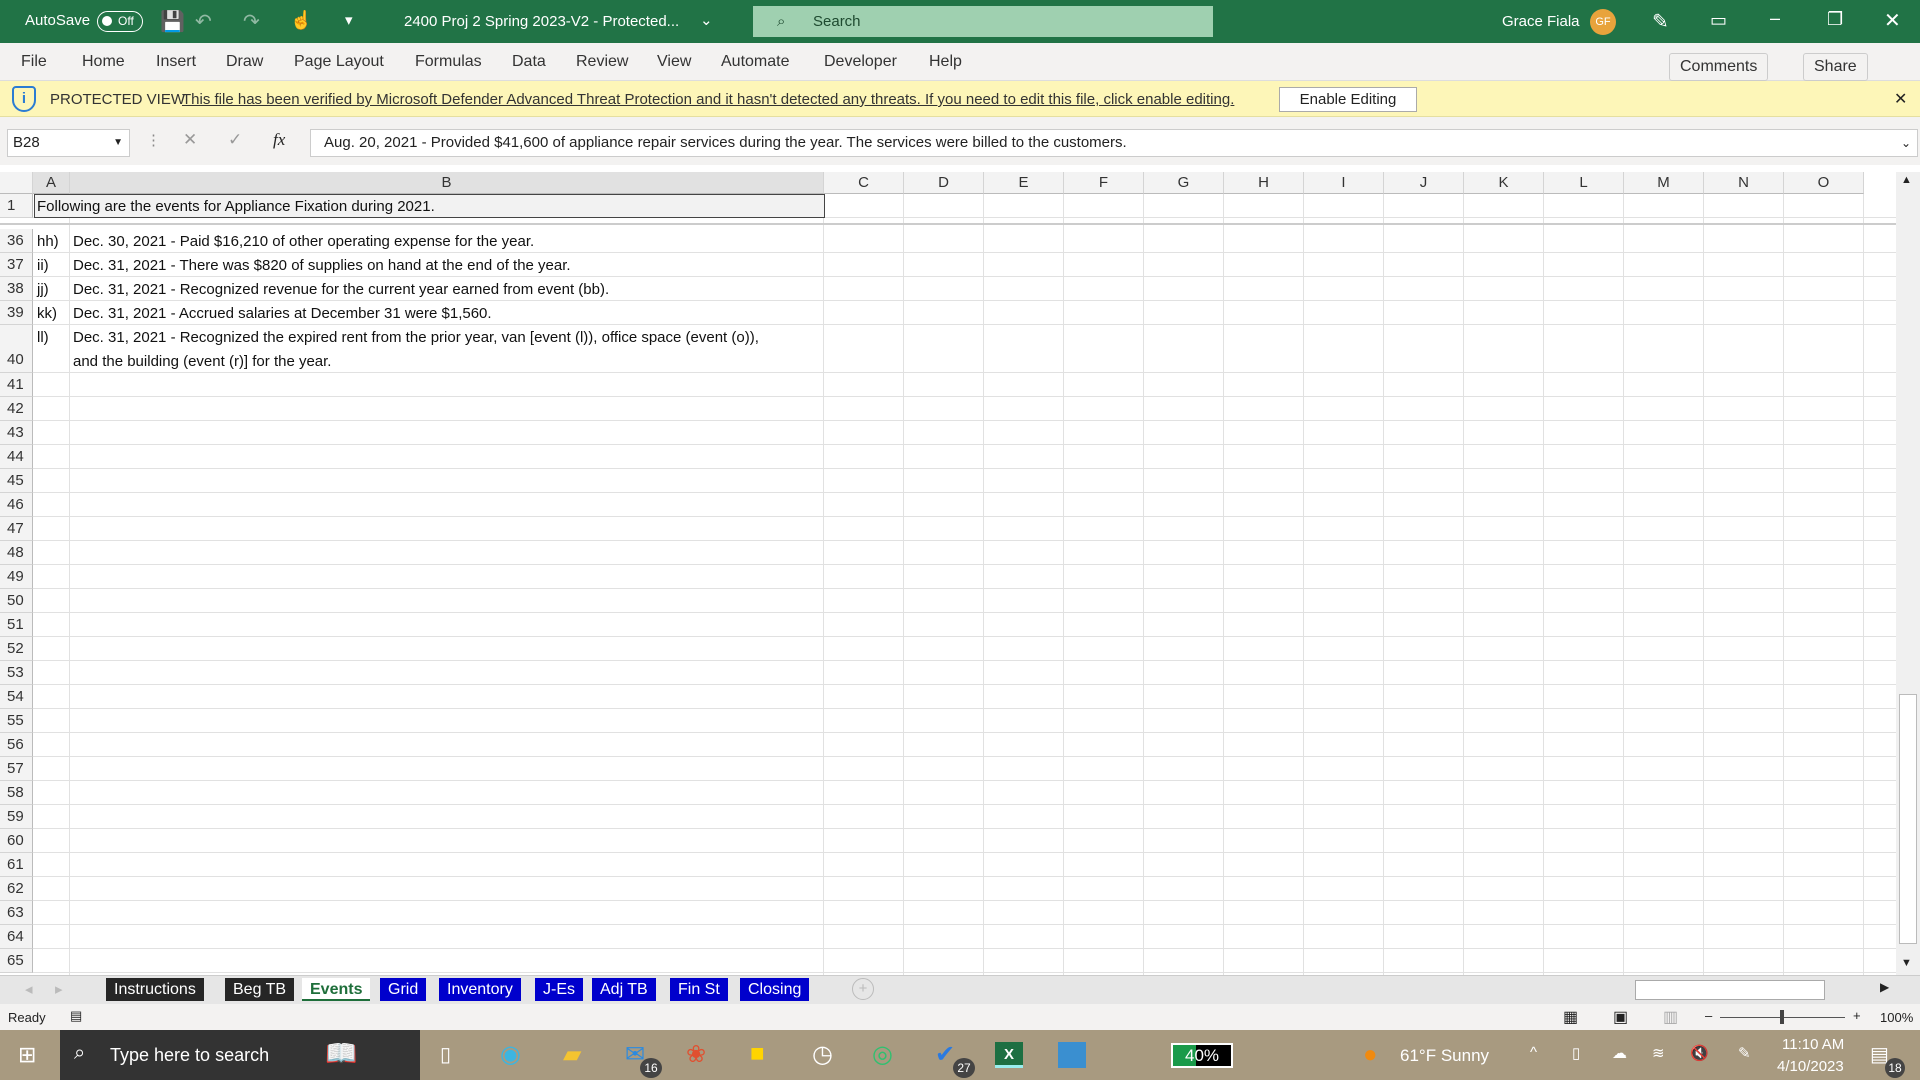 The width and height of the screenshot is (1920, 1080). Describe the element at coordinates (1896, 1017) in the screenshot. I see `zoom-level: 100%` at that location.